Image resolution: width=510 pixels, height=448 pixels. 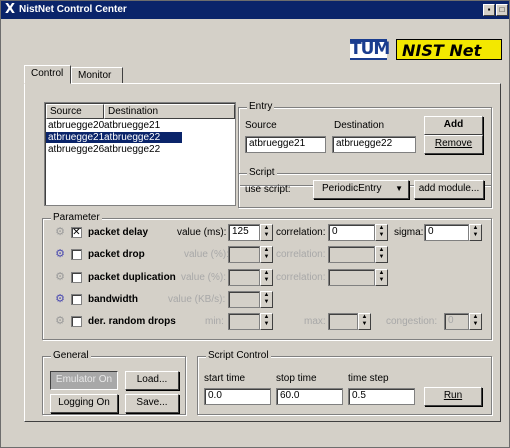 What do you see at coordinates (118, 232) in the screenshot?
I see `packet-delay-label: packet delay` at bounding box center [118, 232].